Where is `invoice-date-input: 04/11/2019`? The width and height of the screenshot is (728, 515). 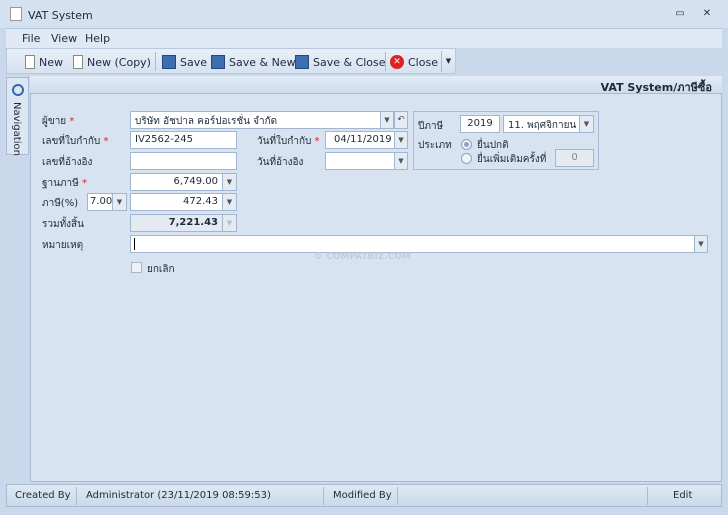
invoice-date-input: 04/11/2019 is located at coordinates (360, 140).